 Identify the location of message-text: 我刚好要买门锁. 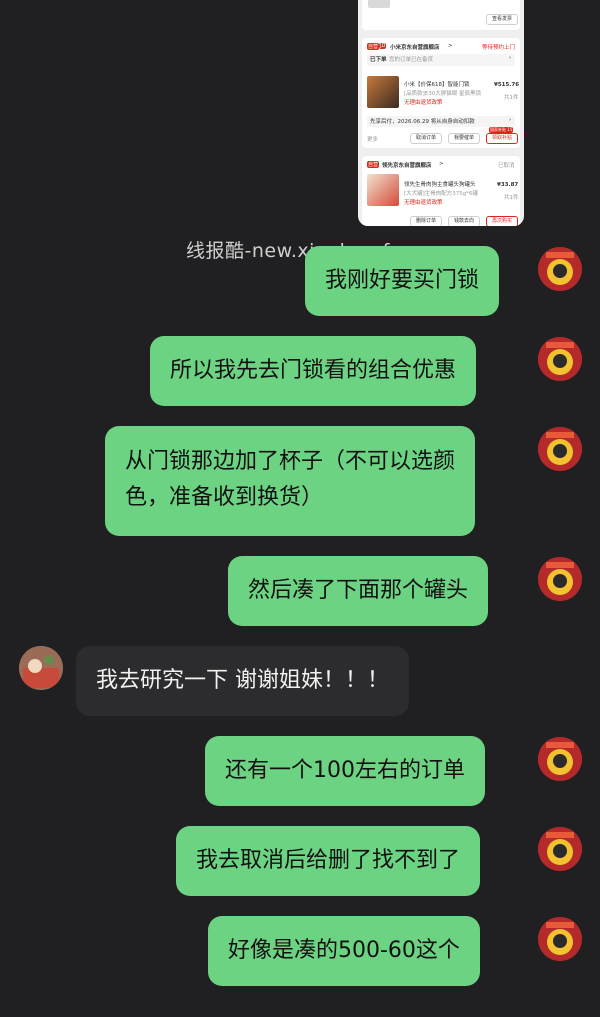
(402, 280).